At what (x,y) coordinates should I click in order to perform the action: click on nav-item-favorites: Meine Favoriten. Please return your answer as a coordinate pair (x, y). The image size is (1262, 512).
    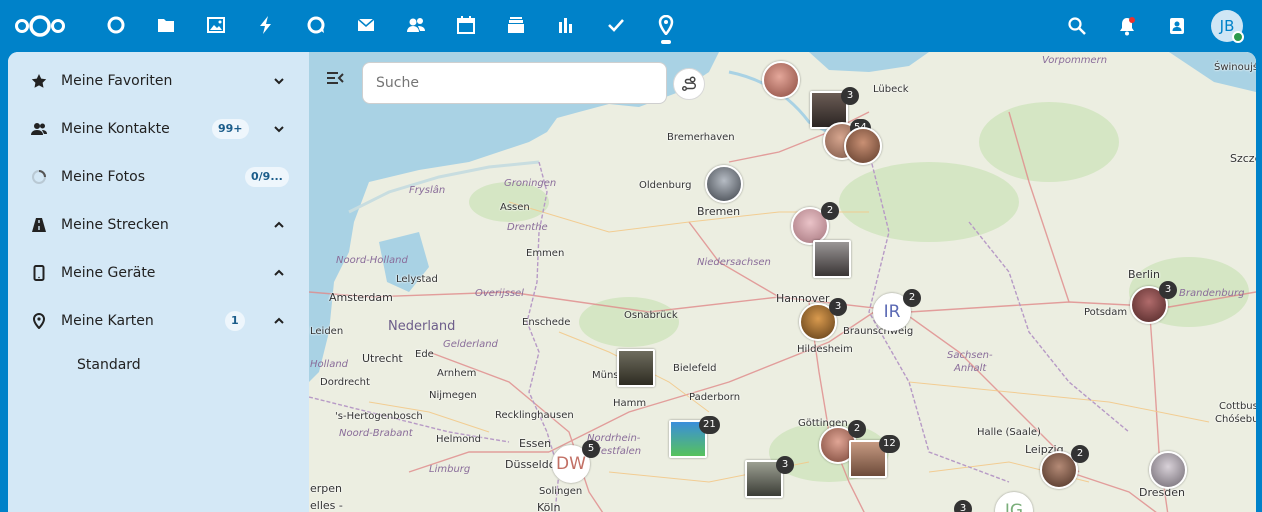
    Looking at the image, I should click on (158, 81).